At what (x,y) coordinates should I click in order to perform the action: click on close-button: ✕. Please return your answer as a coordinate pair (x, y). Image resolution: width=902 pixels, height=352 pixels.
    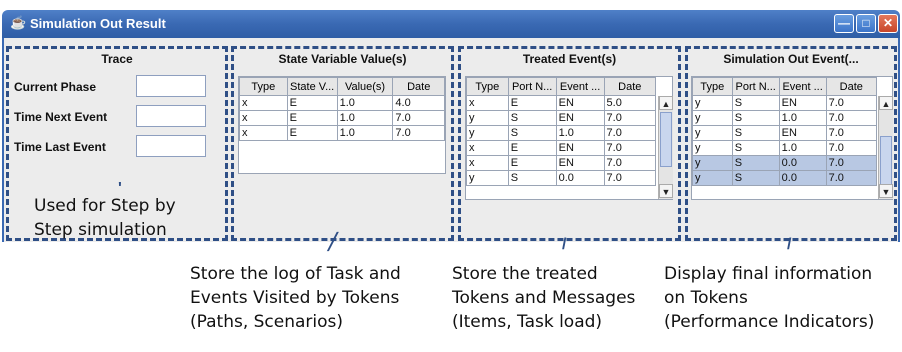
    Looking at the image, I should click on (888, 23).